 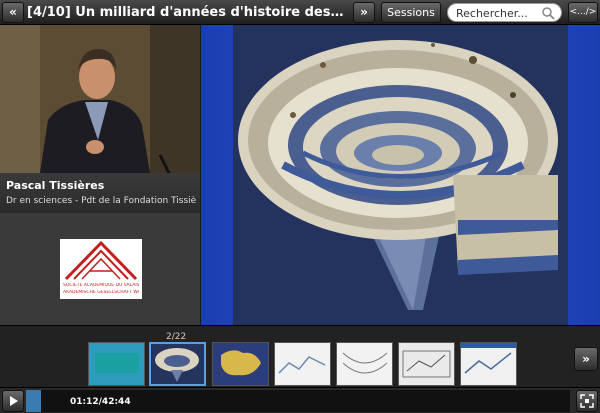 I want to click on play-icon, so click(x=14, y=401).